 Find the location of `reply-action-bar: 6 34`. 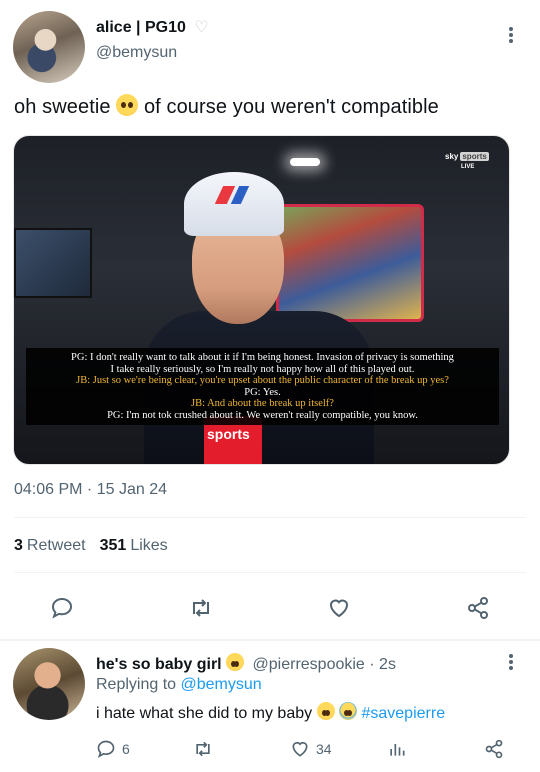

reply-action-bar: 6 34 is located at coordinates (270, 749).